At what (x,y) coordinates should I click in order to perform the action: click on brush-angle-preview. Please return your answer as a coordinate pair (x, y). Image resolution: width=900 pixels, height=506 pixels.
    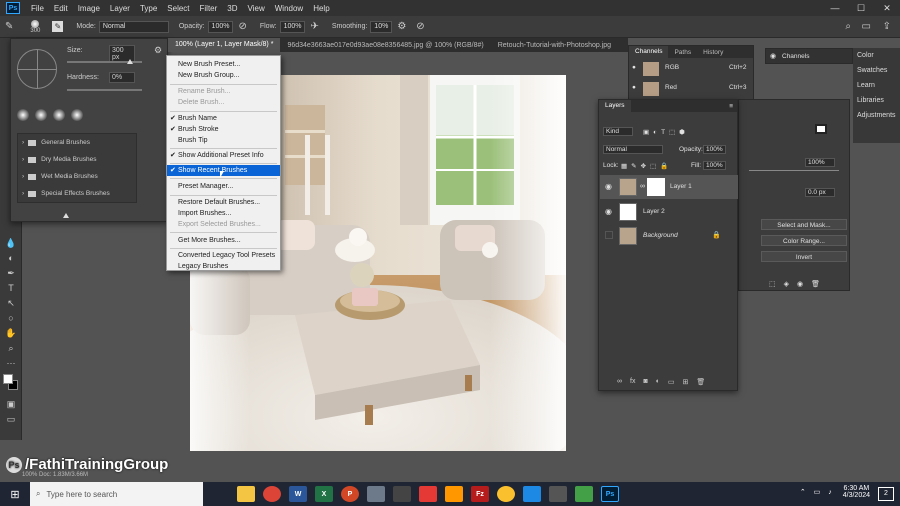
    Looking at the image, I should click on (37, 69).